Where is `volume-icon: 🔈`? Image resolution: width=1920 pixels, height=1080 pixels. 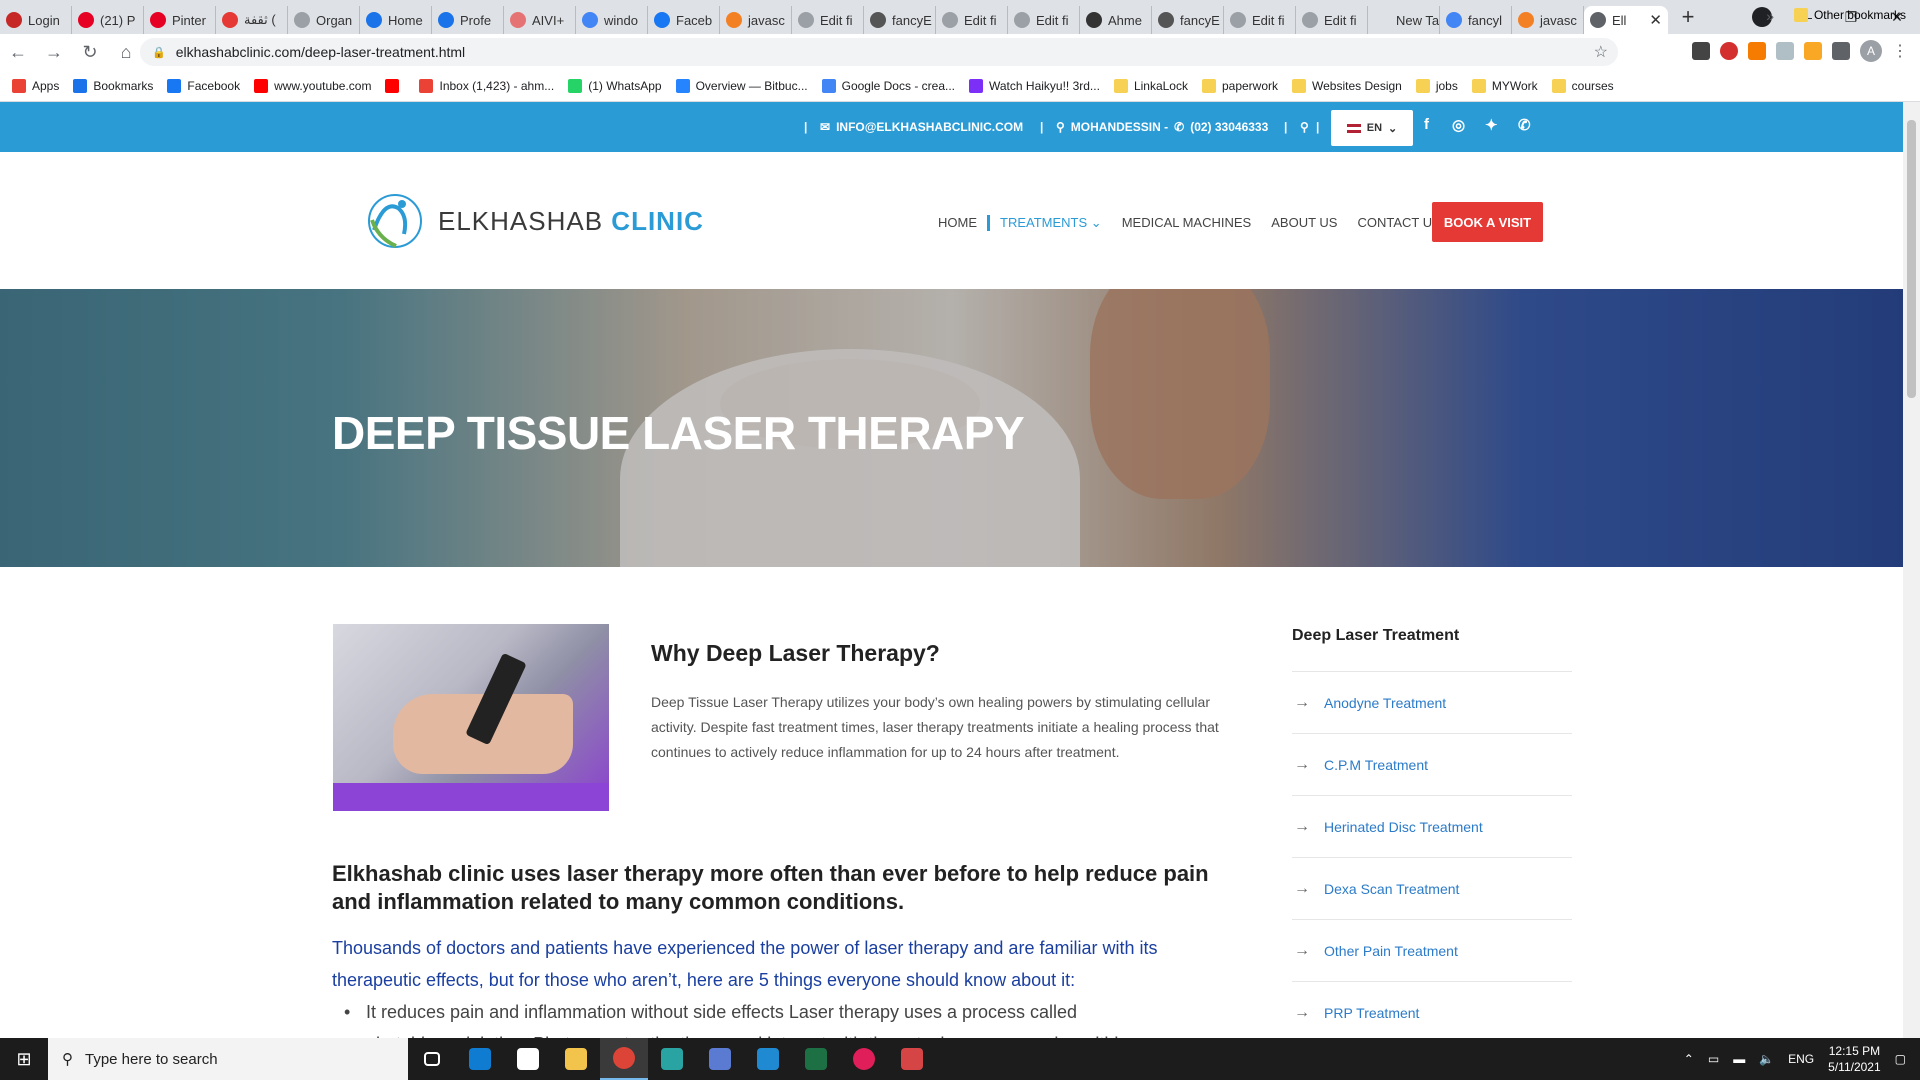
volume-icon: 🔈 is located at coordinates (1766, 1059).